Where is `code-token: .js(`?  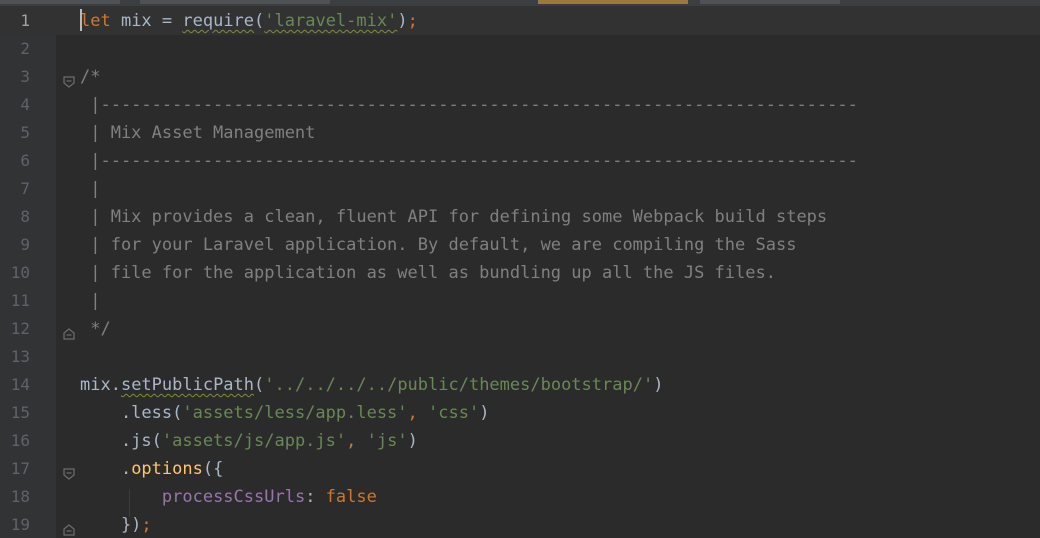
code-token: .js( is located at coordinates (121, 441).